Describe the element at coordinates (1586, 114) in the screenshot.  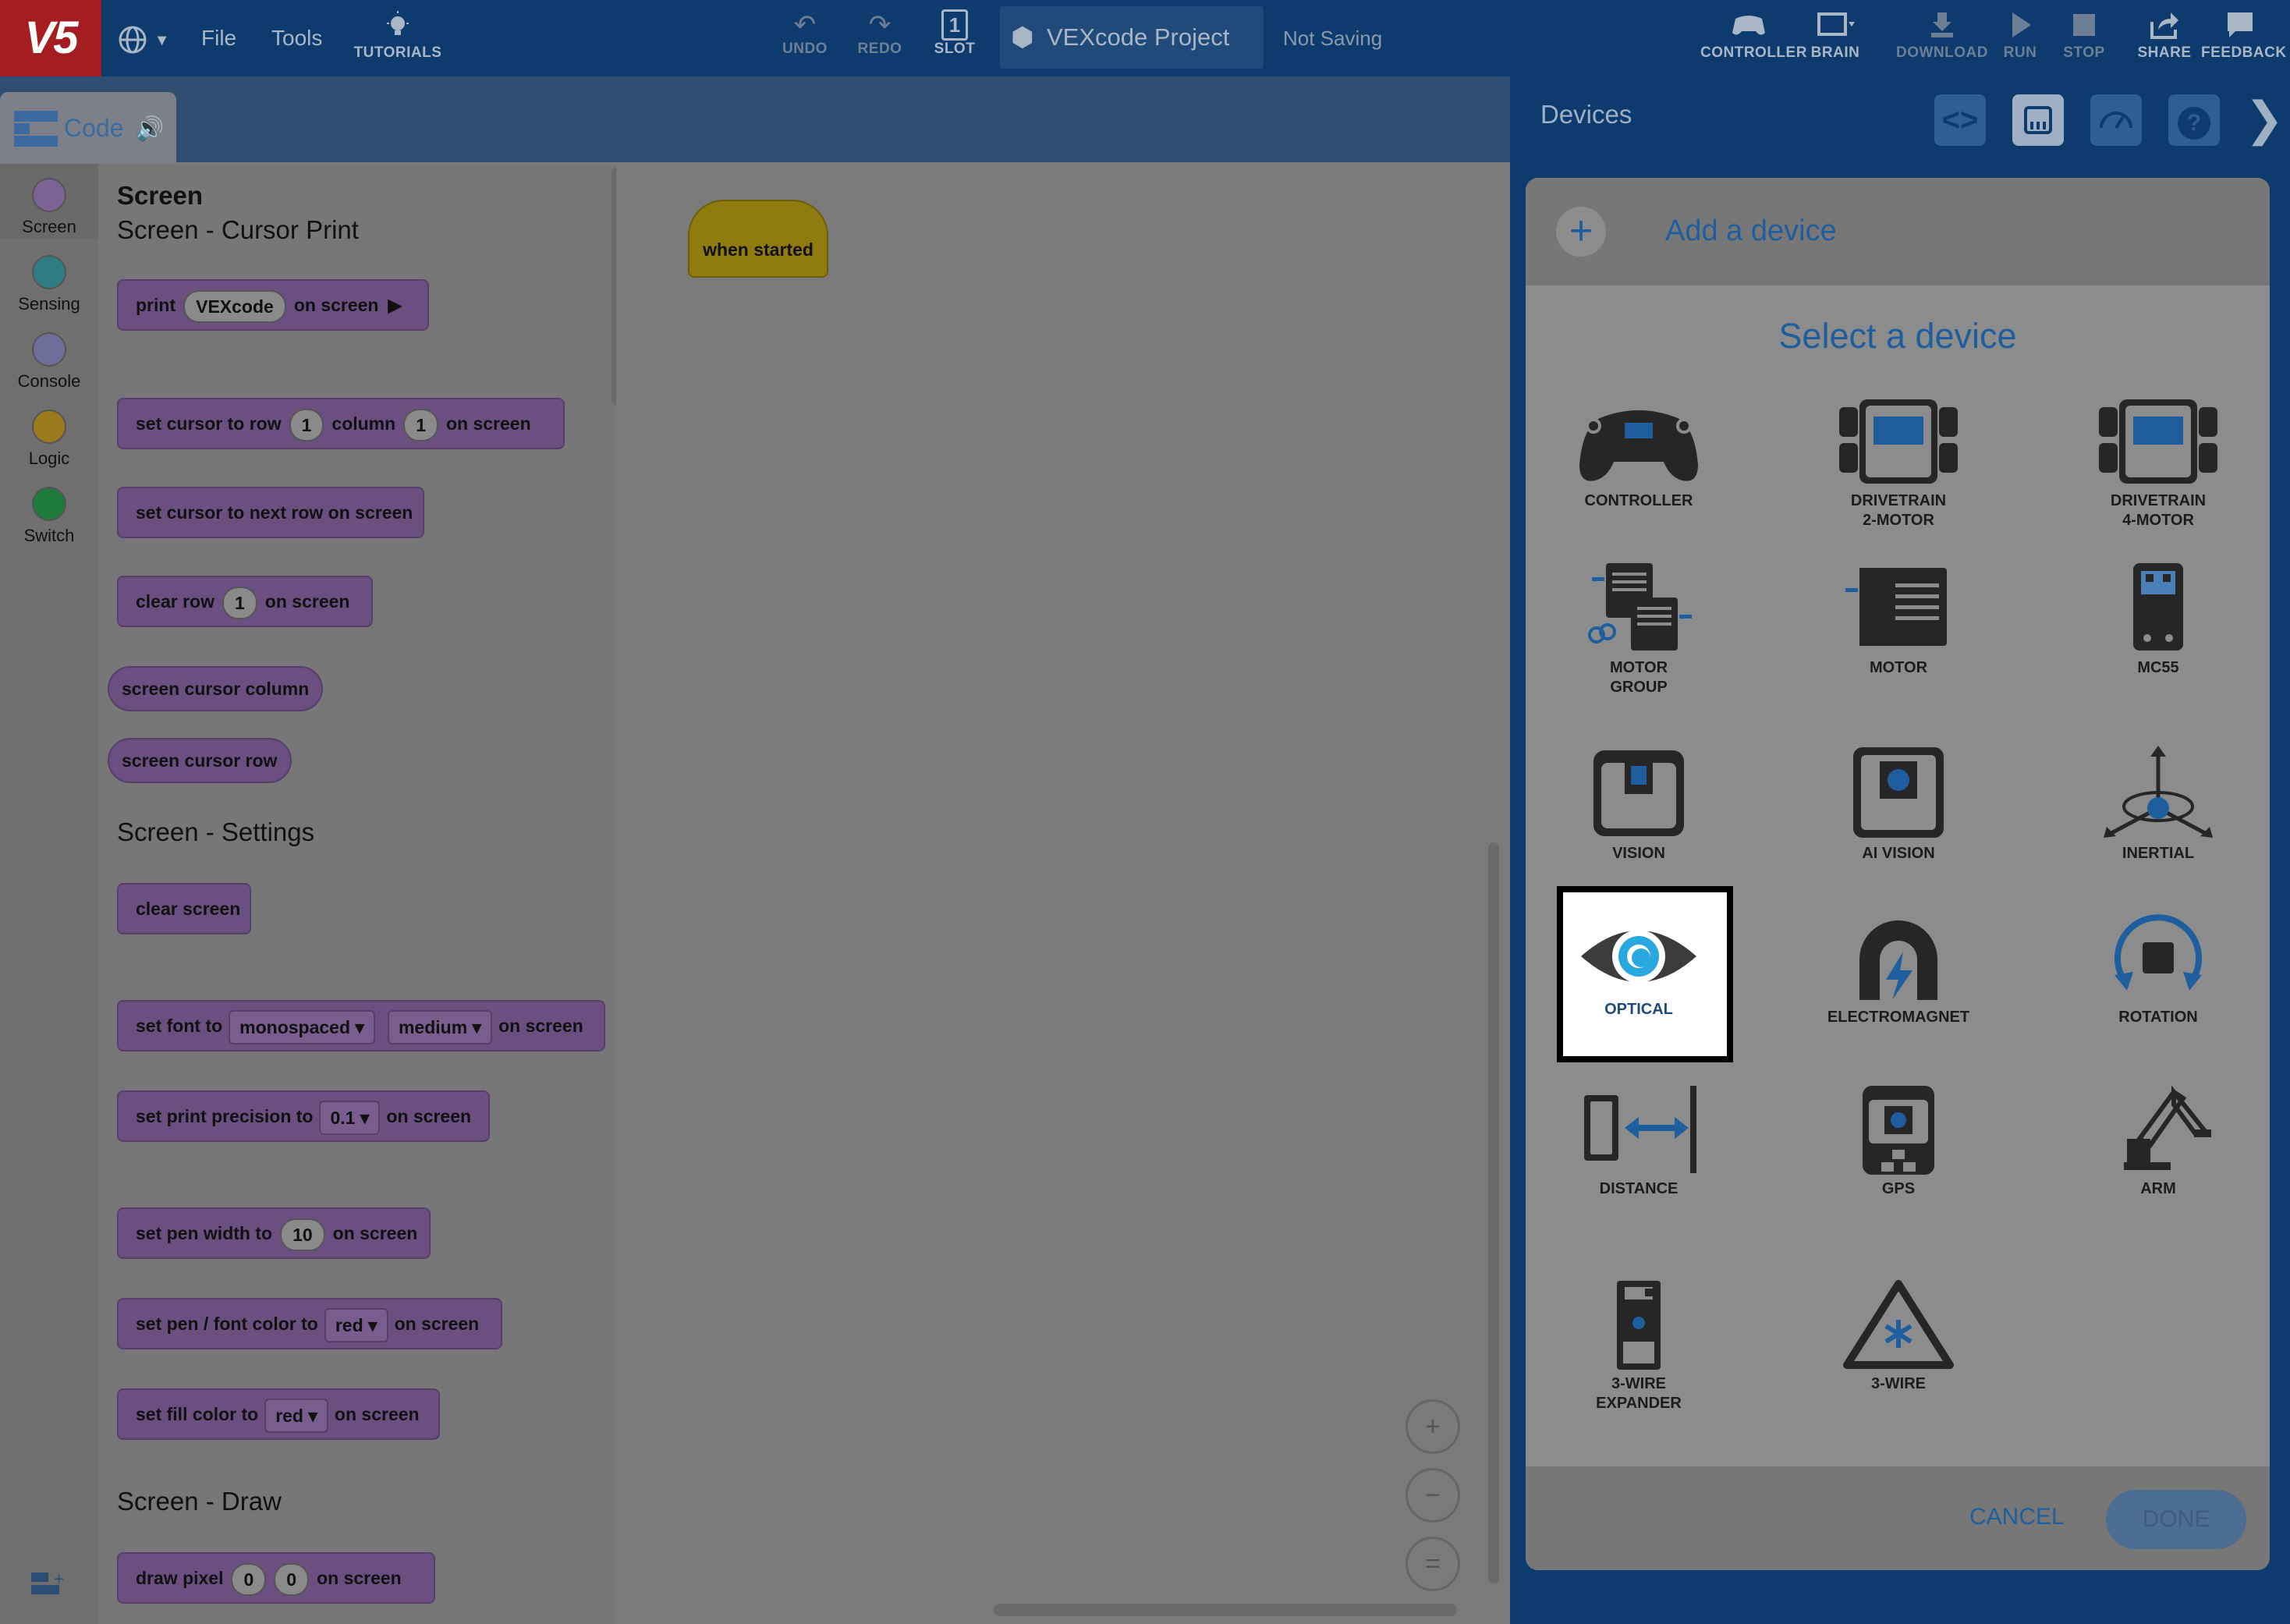
I see `devices-title: Devices` at that location.